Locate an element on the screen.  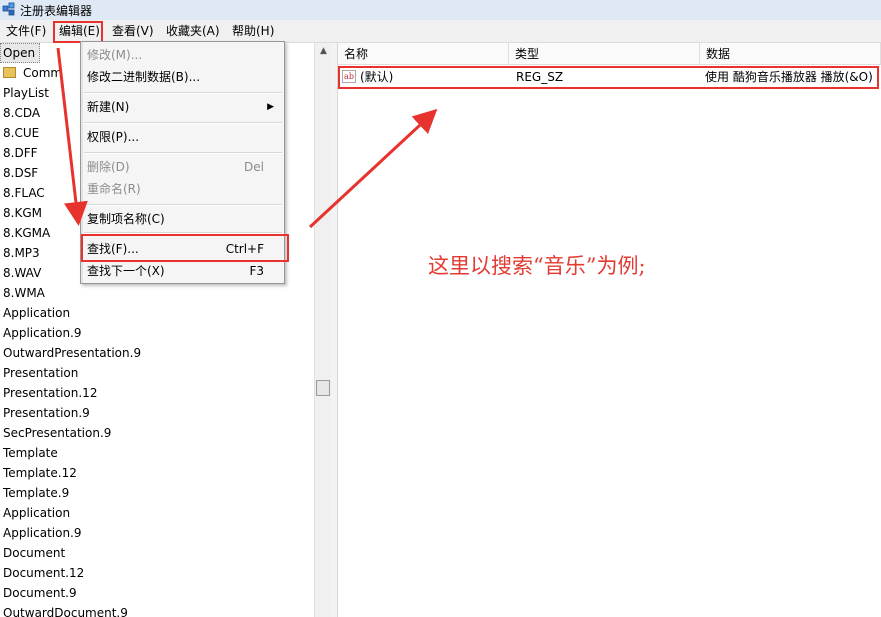
default-value-highlight-box is located at coordinates (608, 77).